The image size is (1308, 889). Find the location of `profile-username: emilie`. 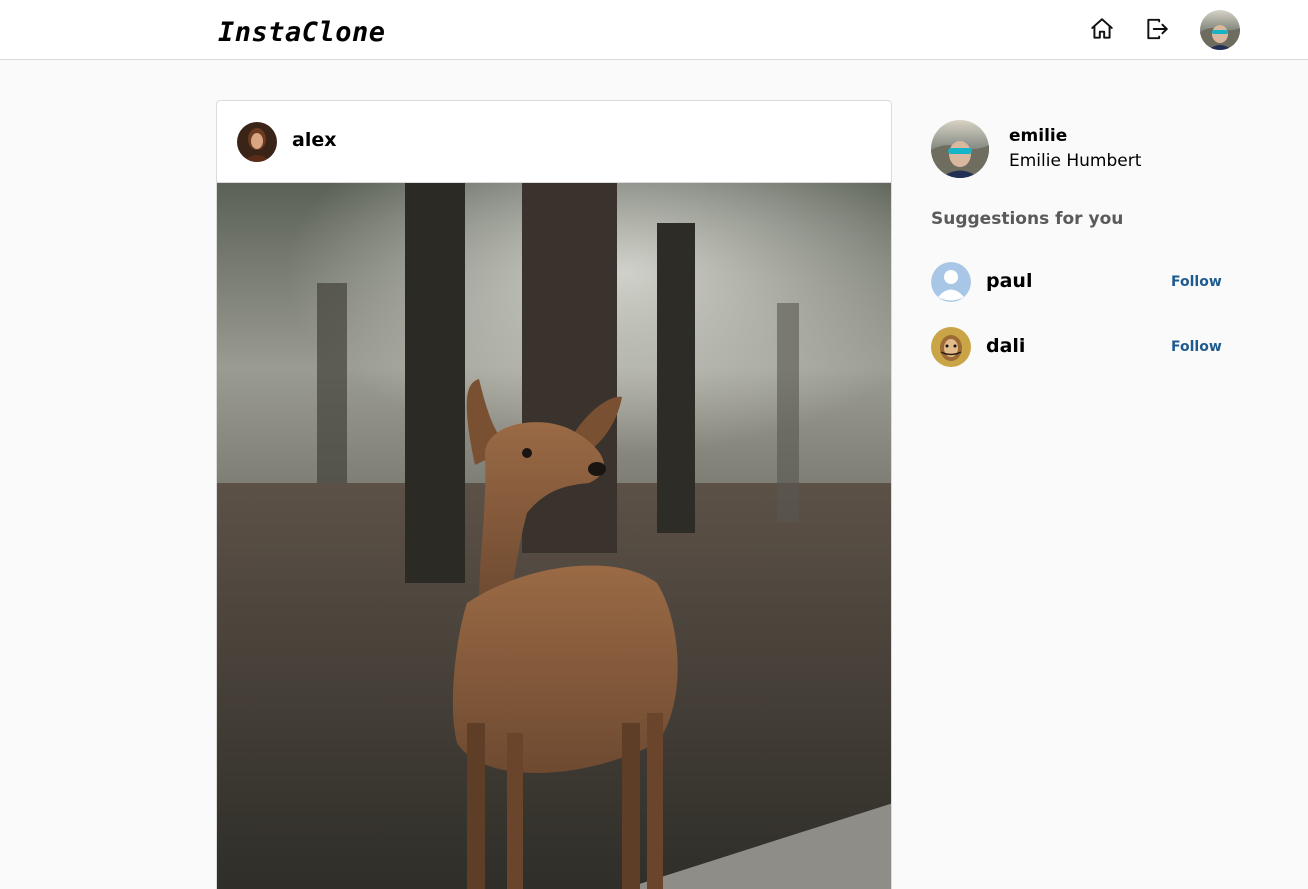

profile-username: emilie is located at coordinates (1038, 136).